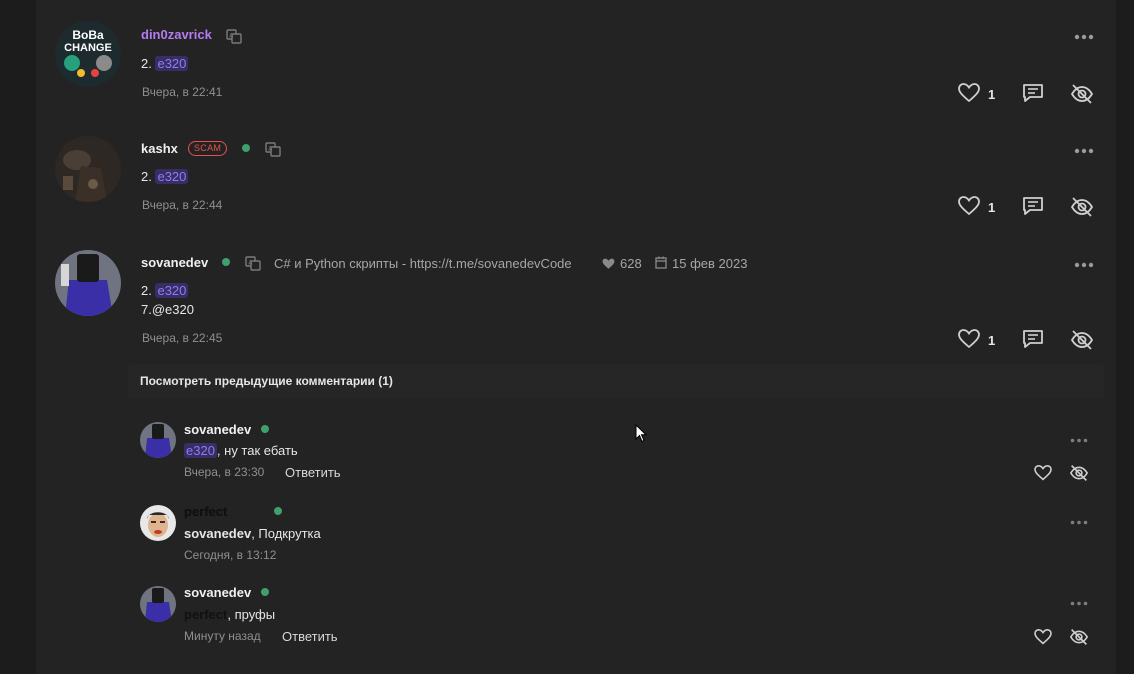 This screenshot has width=1134, height=674. What do you see at coordinates (616, 381) in the screenshot?
I see `show-previous-comments-button: Посмотреть предыдущие комментарии (1)` at bounding box center [616, 381].